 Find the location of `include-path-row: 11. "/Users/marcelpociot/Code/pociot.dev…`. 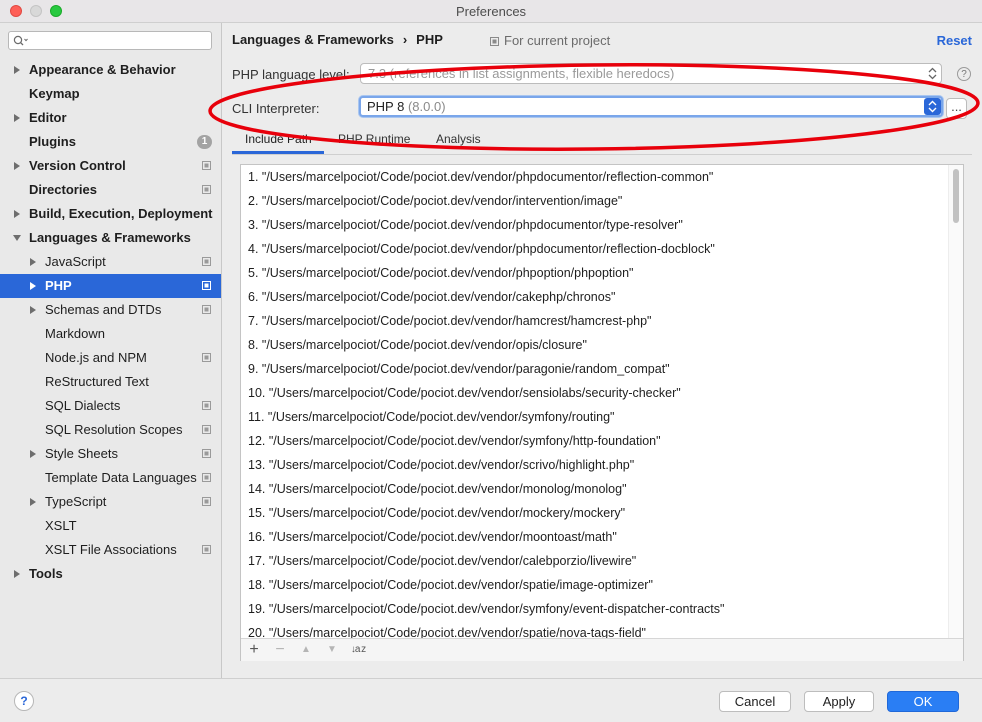

include-path-row: 11. "/Users/marcelpociot/Code/pociot.dev… is located at coordinates (431, 417).